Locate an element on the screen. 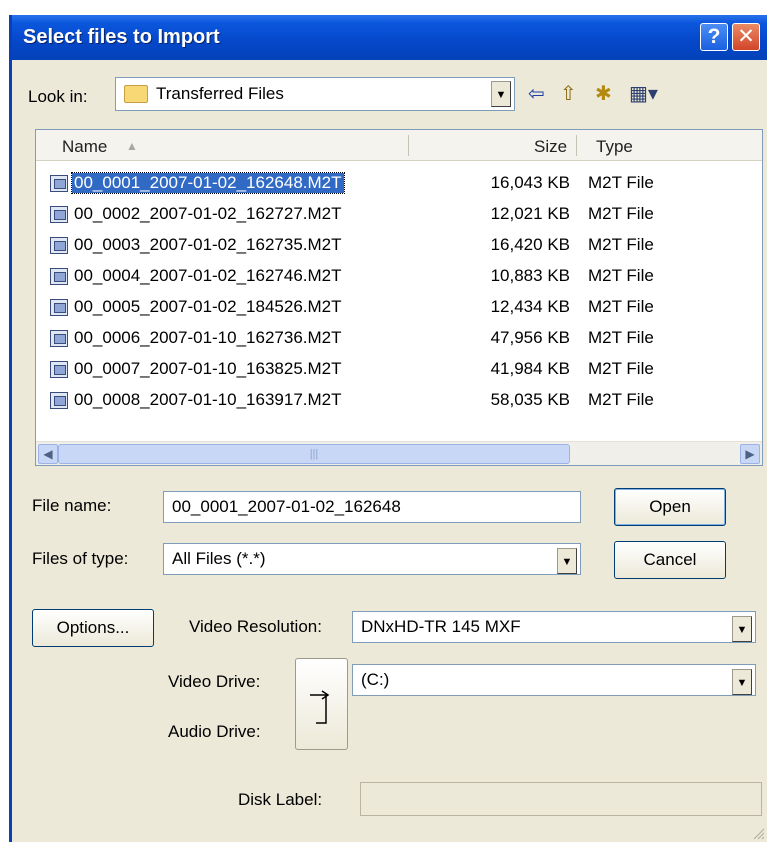 This screenshot has width=767, height=842. file-size-cell: 58,035 KB is located at coordinates (530, 399).